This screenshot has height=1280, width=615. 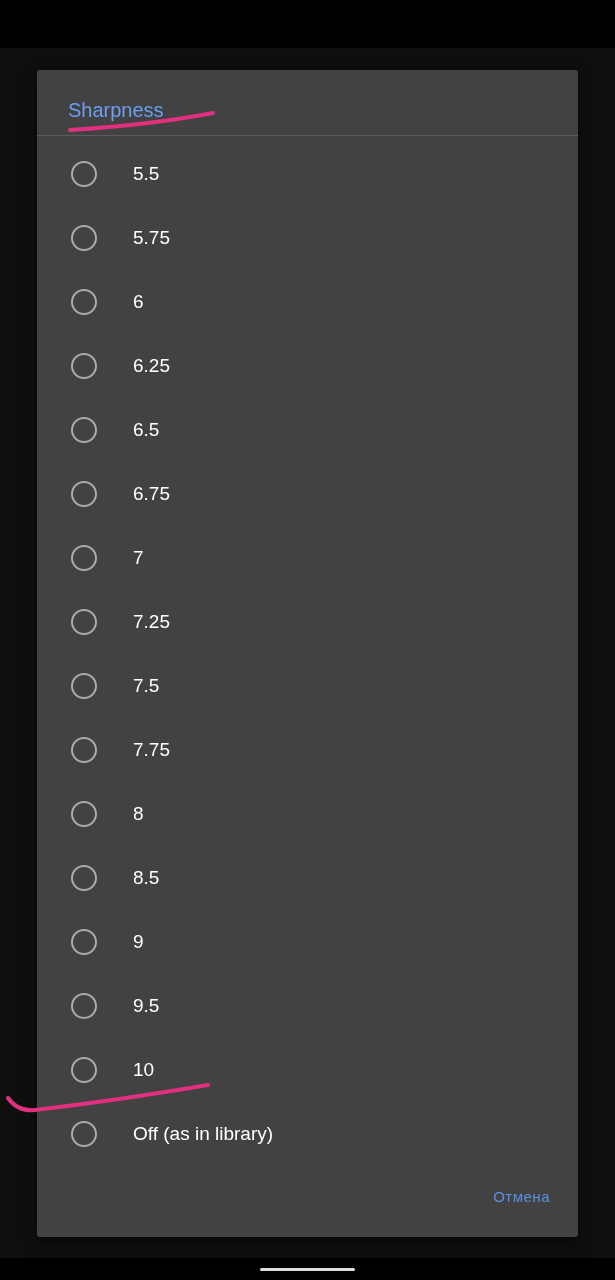 What do you see at coordinates (116, 110) in the screenshot?
I see `dialog-title: Sharpness` at bounding box center [116, 110].